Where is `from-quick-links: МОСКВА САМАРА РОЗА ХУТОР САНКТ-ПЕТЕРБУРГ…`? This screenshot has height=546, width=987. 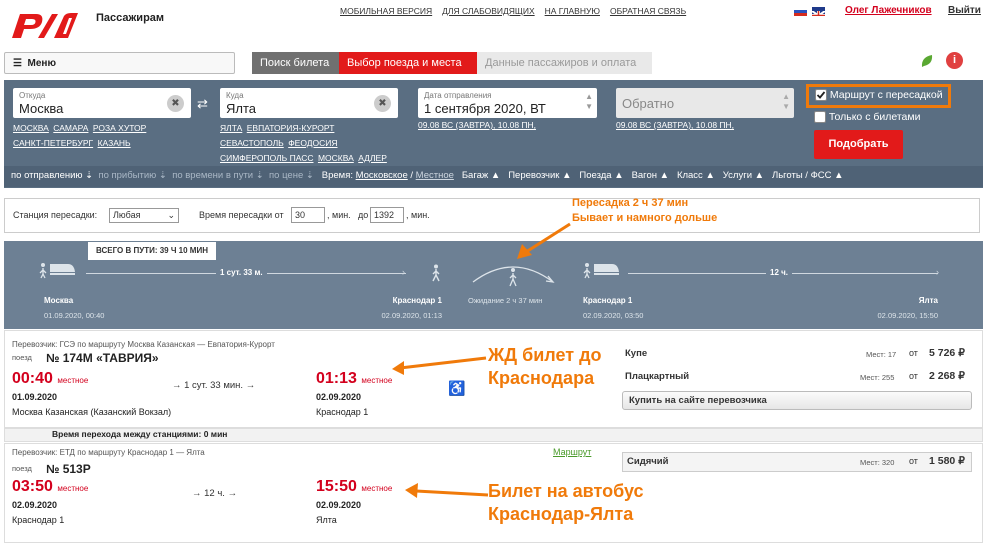
from-quick-links: МОСКВА САМАРА РОЗА ХУТОР САНКТ-ПЕТЕРБУРГ… is located at coordinates (113, 135).